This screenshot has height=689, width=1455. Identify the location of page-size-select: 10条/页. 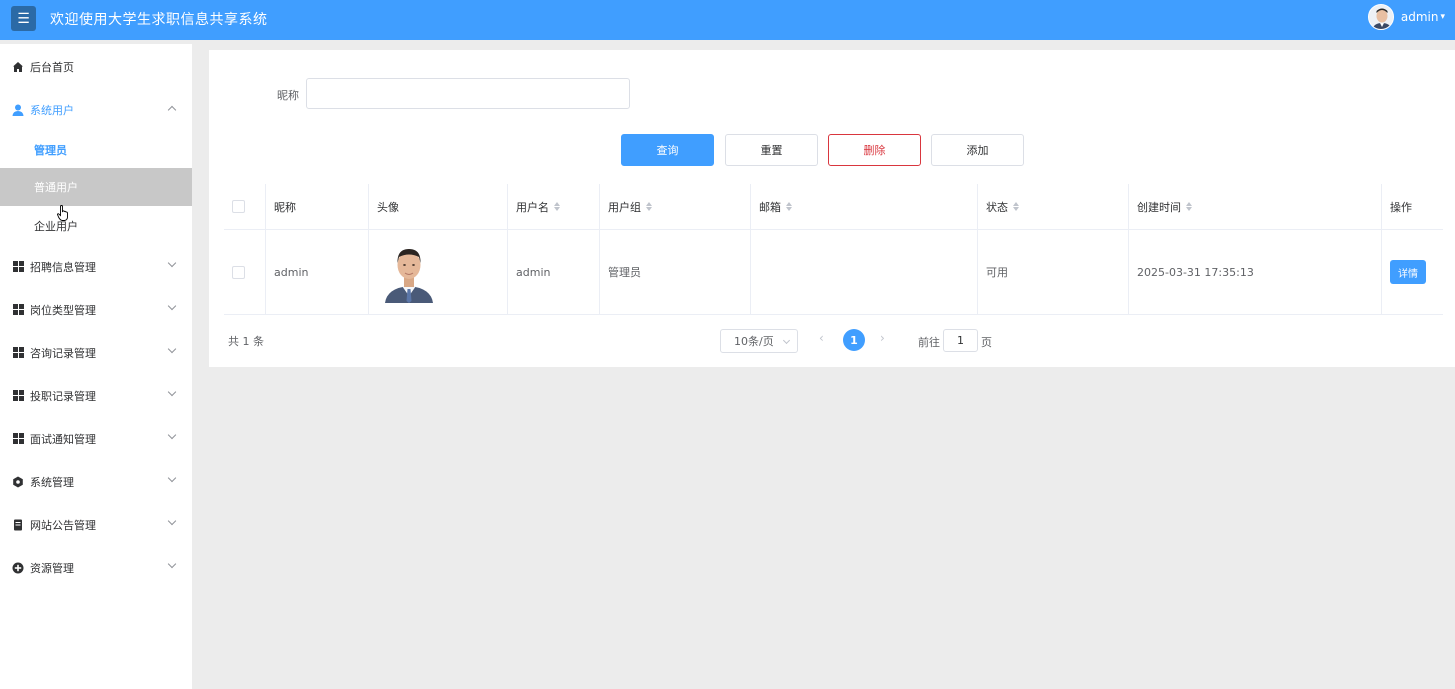
(759, 341).